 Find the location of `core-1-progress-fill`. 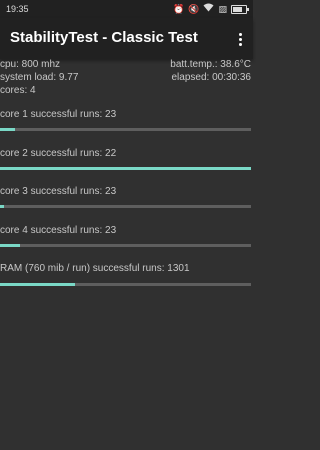

core-1-progress-fill is located at coordinates (8, 129).